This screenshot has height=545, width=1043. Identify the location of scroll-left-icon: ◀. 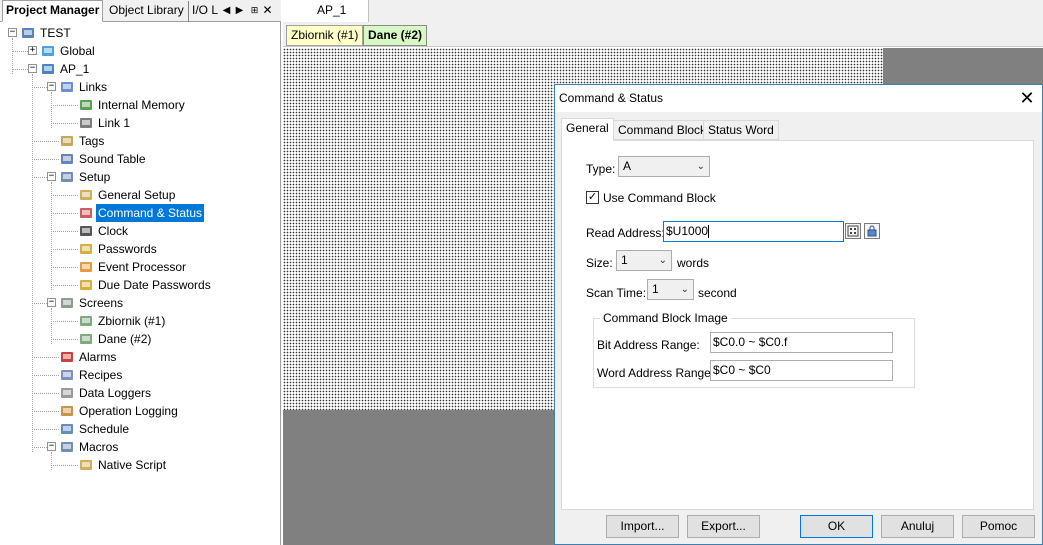
(226, 10).